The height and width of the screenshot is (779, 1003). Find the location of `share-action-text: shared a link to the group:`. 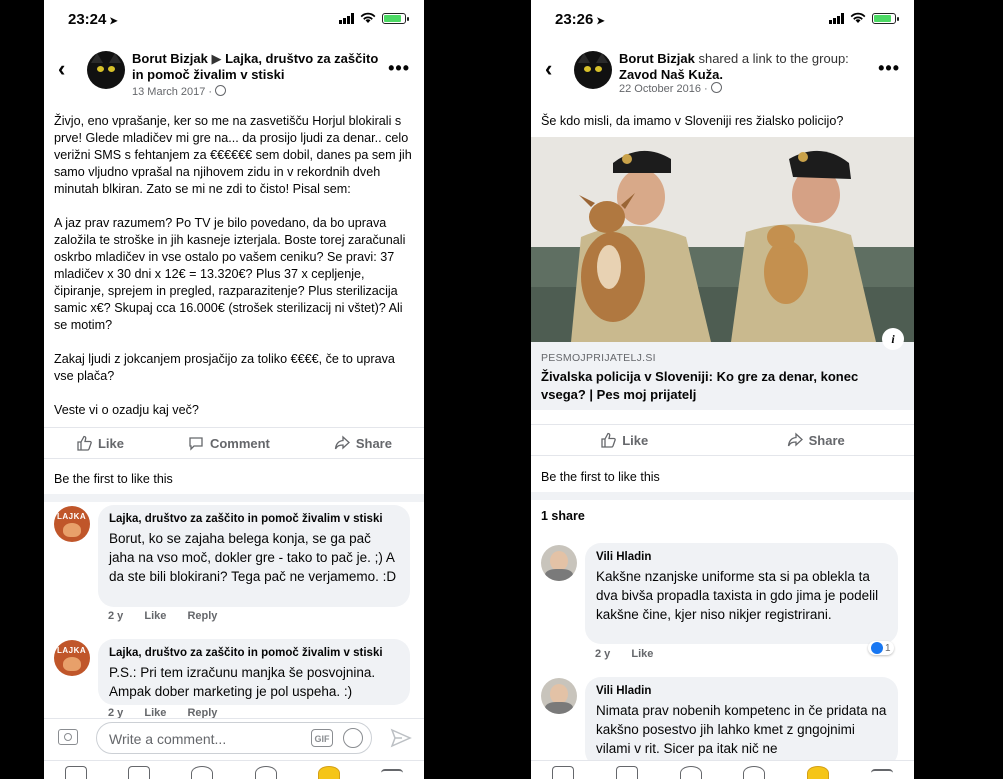

share-action-text: shared a link to the group: is located at coordinates (773, 58).